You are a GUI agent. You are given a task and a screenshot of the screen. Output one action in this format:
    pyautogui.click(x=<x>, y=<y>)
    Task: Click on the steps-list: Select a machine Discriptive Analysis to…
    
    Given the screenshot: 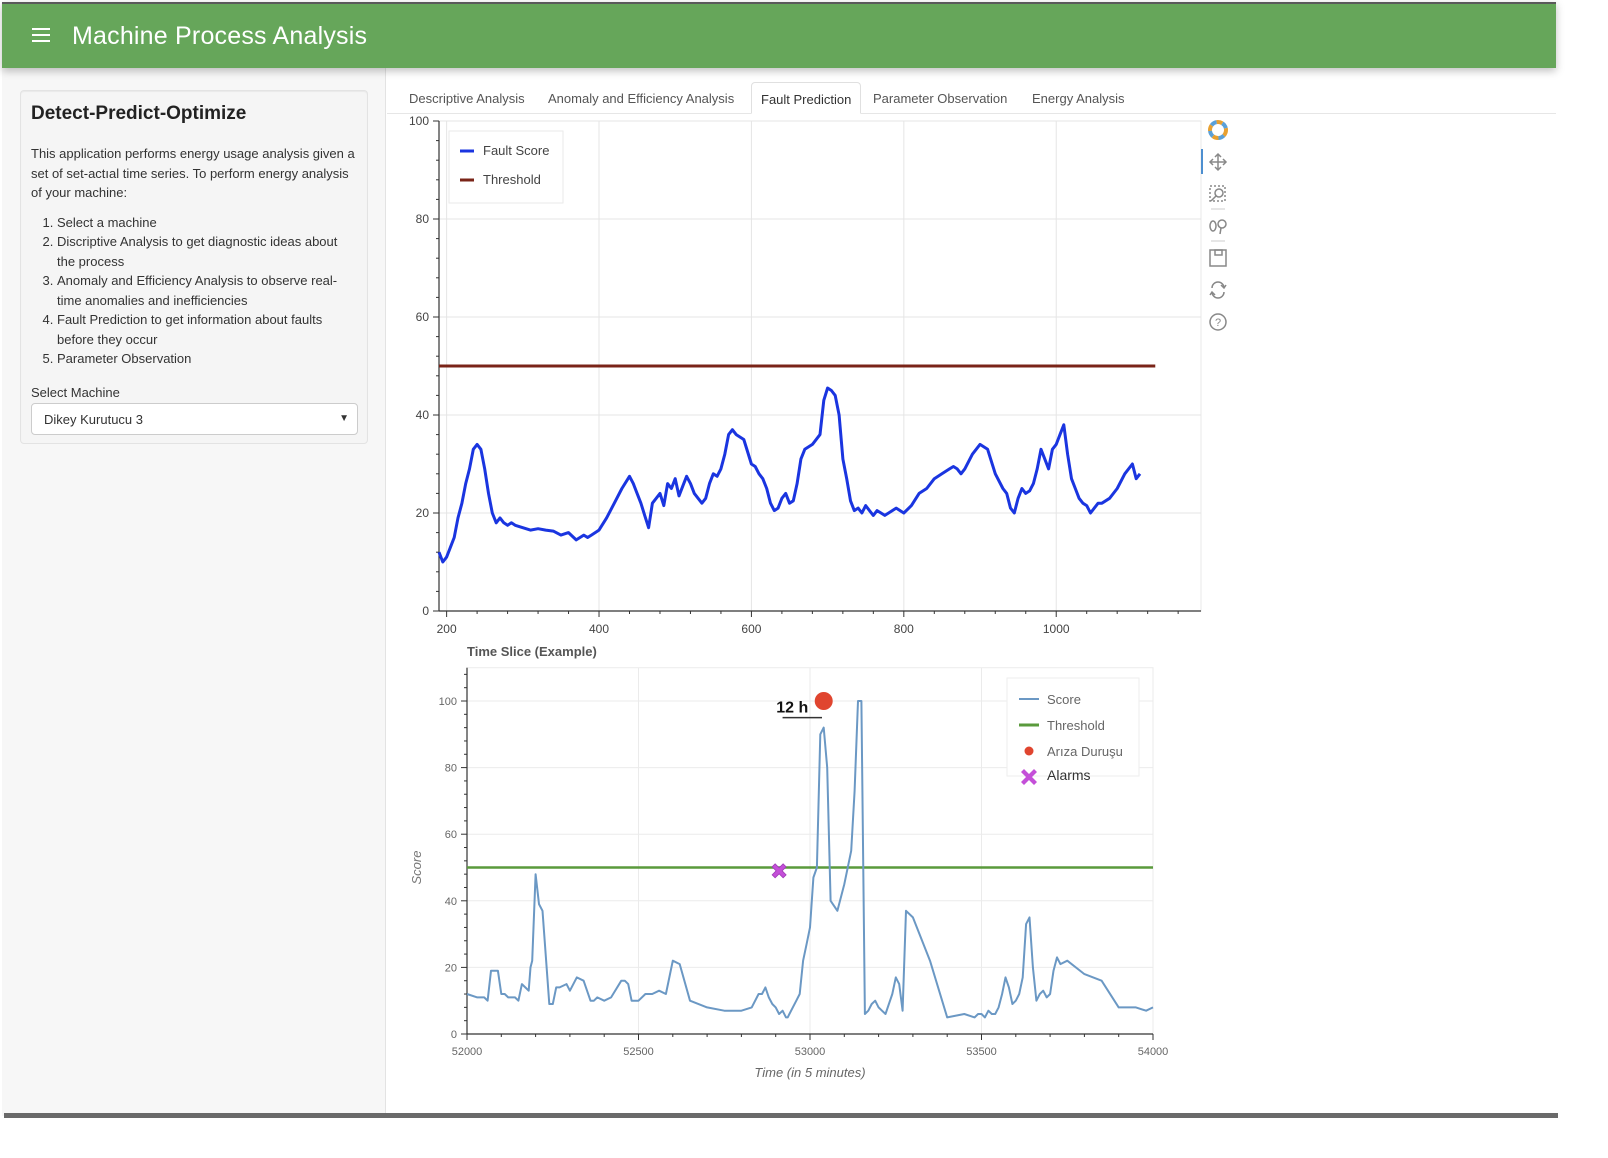 What is the action you would take?
    pyautogui.click(x=194, y=291)
    